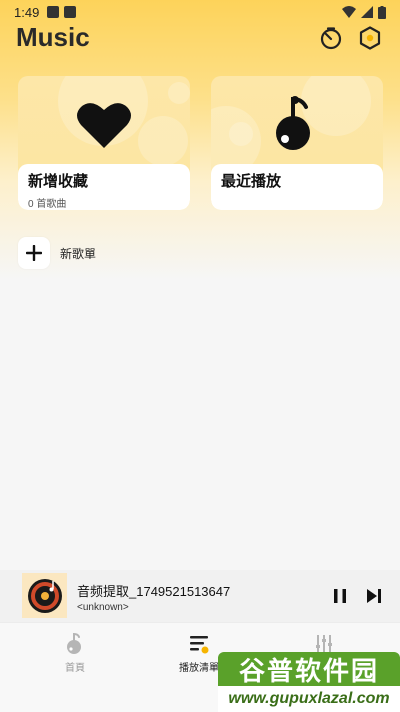 Image resolution: width=400 pixels, height=712 pixels. What do you see at coordinates (47, 204) in the screenshot?
I see `song-count: 0 首歌曲` at bounding box center [47, 204].